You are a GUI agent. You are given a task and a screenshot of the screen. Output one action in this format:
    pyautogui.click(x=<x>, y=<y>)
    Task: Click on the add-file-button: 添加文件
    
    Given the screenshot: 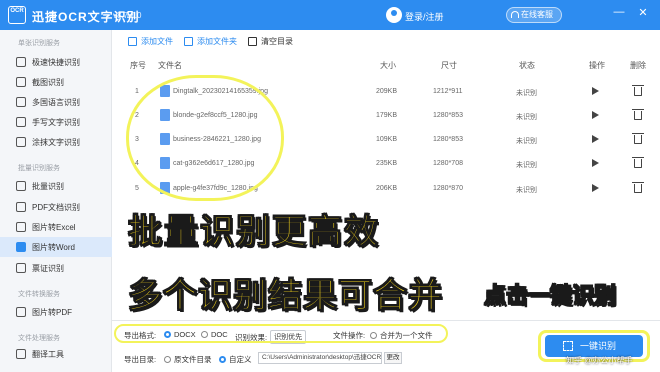 What is the action you would take?
    pyautogui.click(x=150, y=41)
    